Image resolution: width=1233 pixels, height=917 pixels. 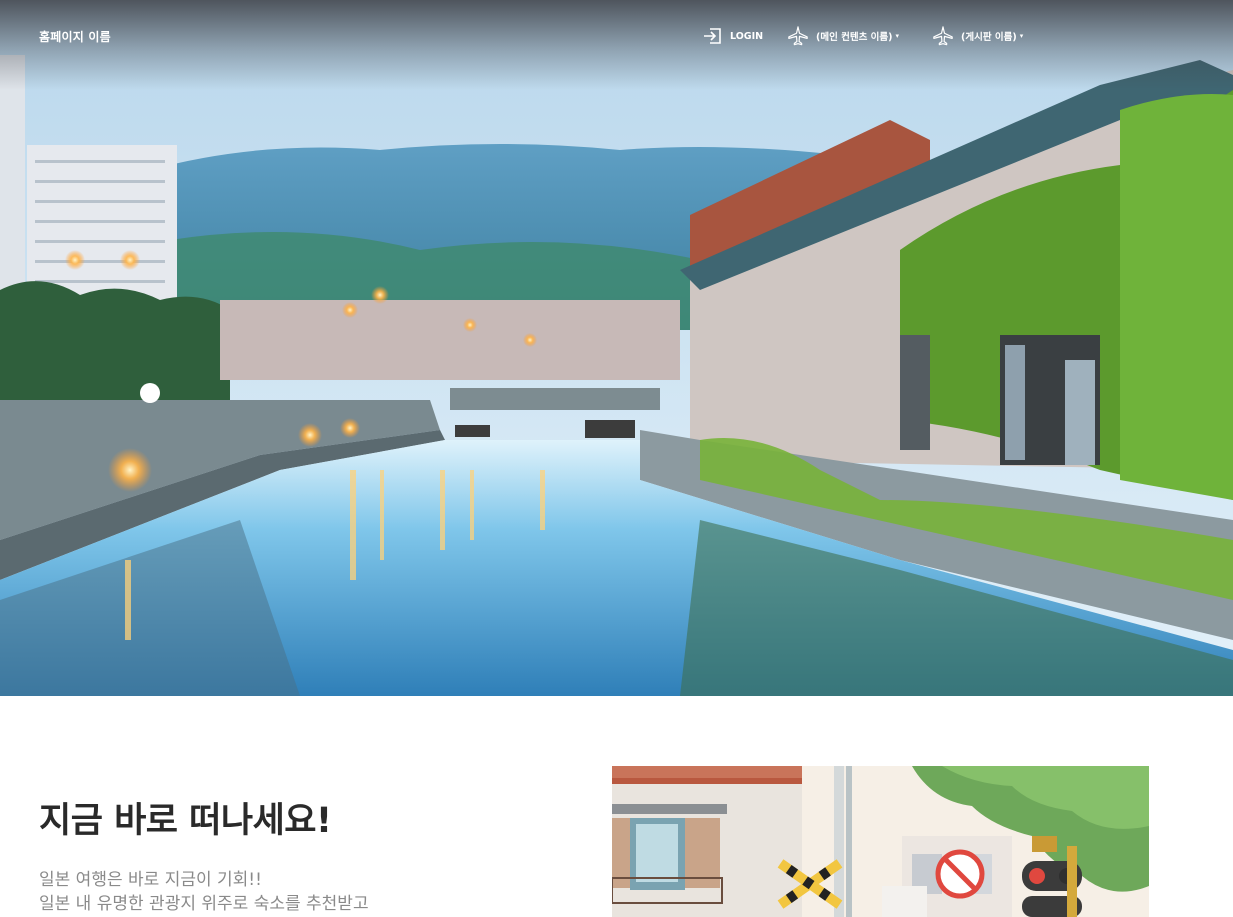 What do you see at coordinates (75, 36) in the screenshot?
I see `brand-link: 홈페이지 이름` at bounding box center [75, 36].